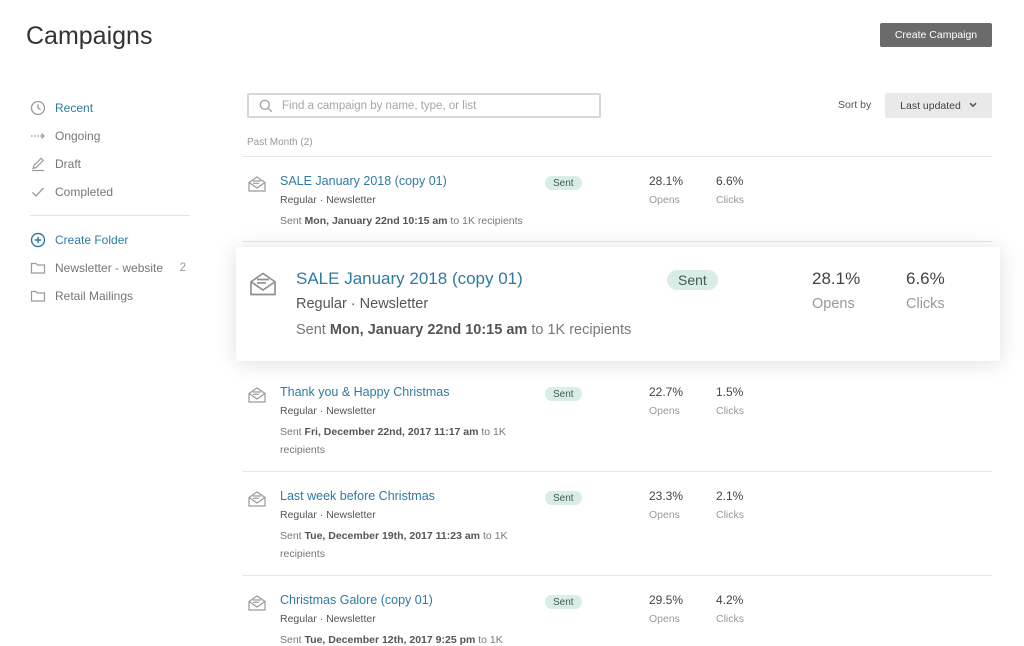  I want to click on sidebar-item-label: Recent, so click(74, 108).